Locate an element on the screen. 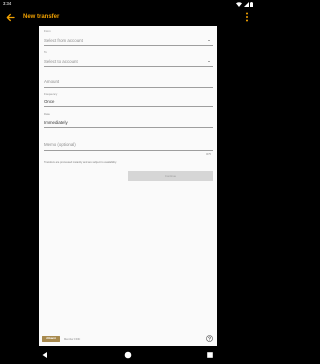 The width and height of the screenshot is (320, 364). nav-home-icon is located at coordinates (128, 355).